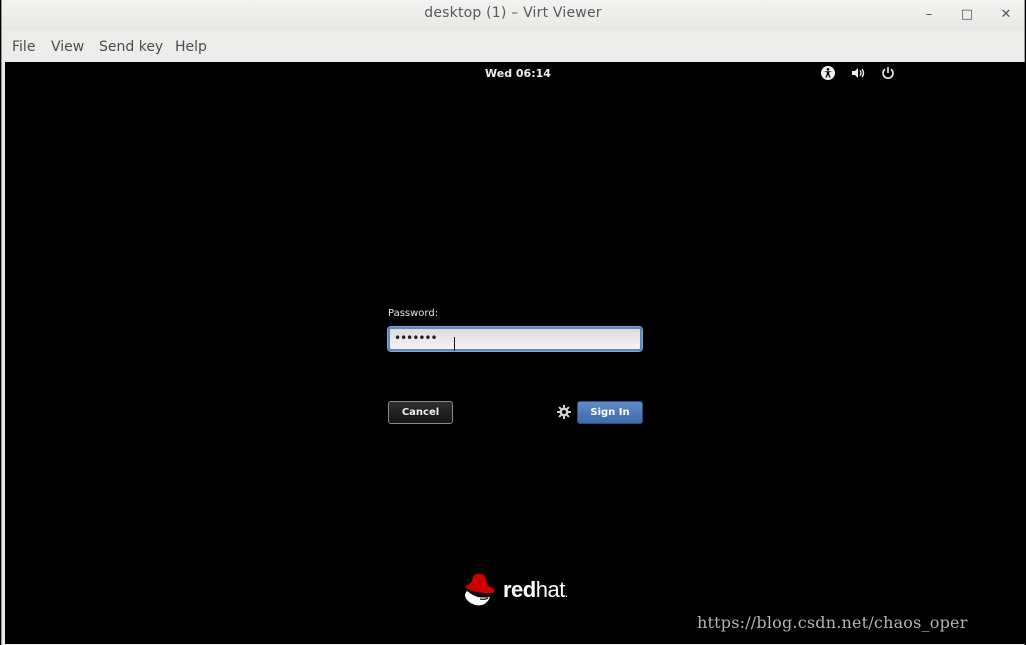 Image resolution: width=1026 pixels, height=645 pixels. I want to click on menu-send-key: Send key, so click(131, 47).